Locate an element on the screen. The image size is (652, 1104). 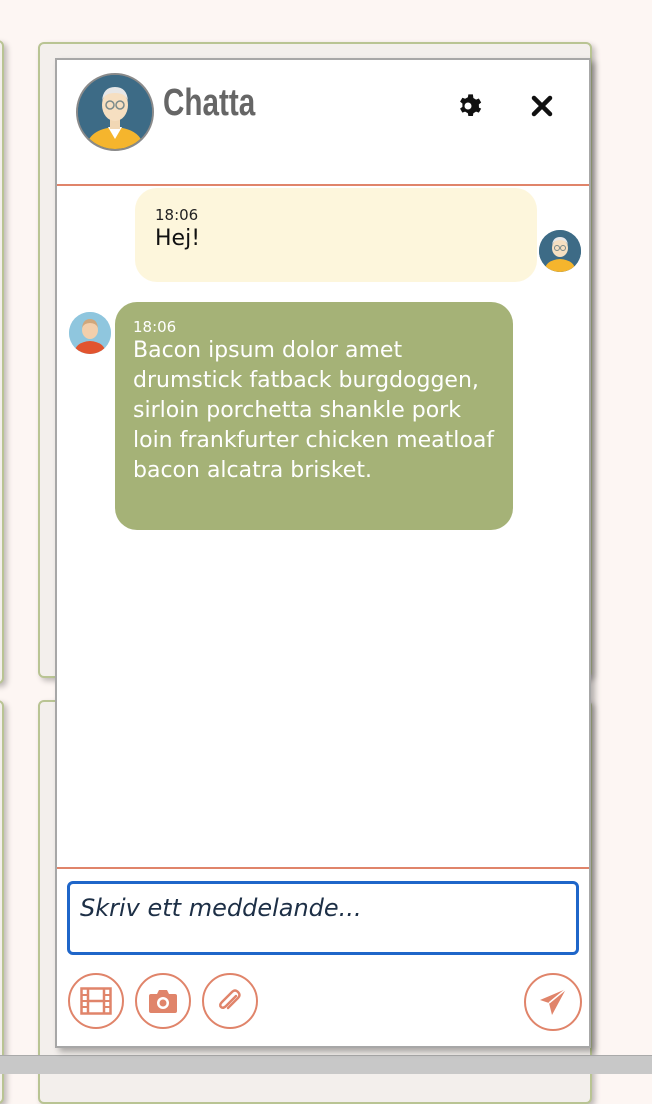
close-icon is located at coordinates (542, 106).